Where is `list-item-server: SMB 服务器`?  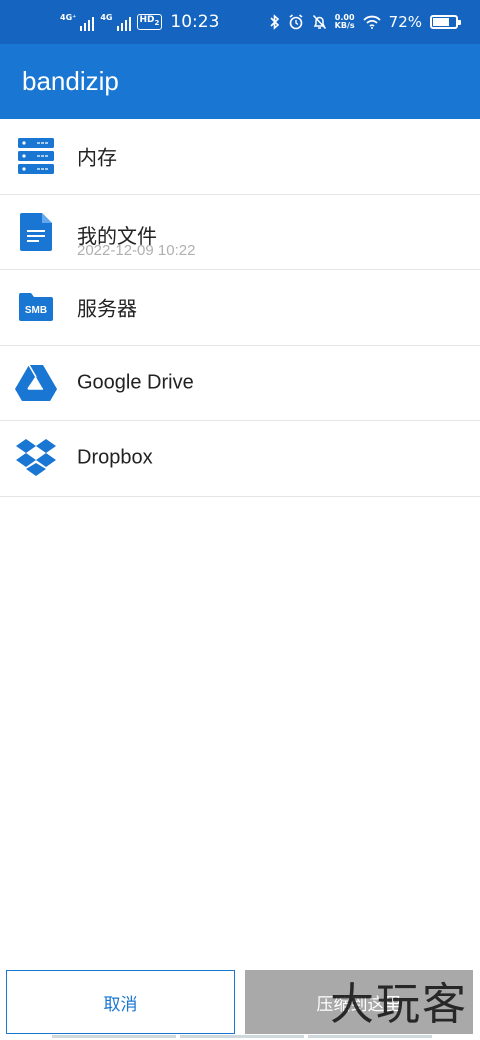
list-item-server: SMB 服务器 is located at coordinates (240, 308).